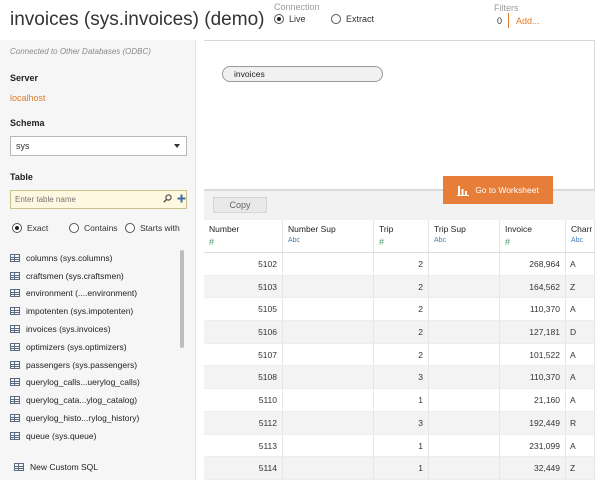 The image size is (595, 480). What do you see at coordinates (98, 199) in the screenshot?
I see `table-search-input` at bounding box center [98, 199].